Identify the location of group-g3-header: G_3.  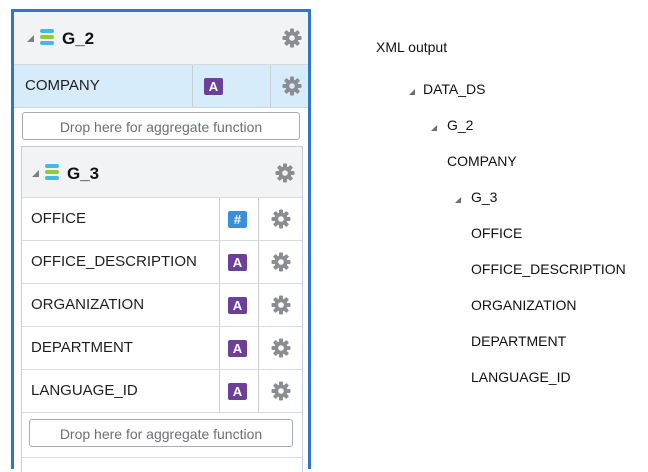
(162, 172).